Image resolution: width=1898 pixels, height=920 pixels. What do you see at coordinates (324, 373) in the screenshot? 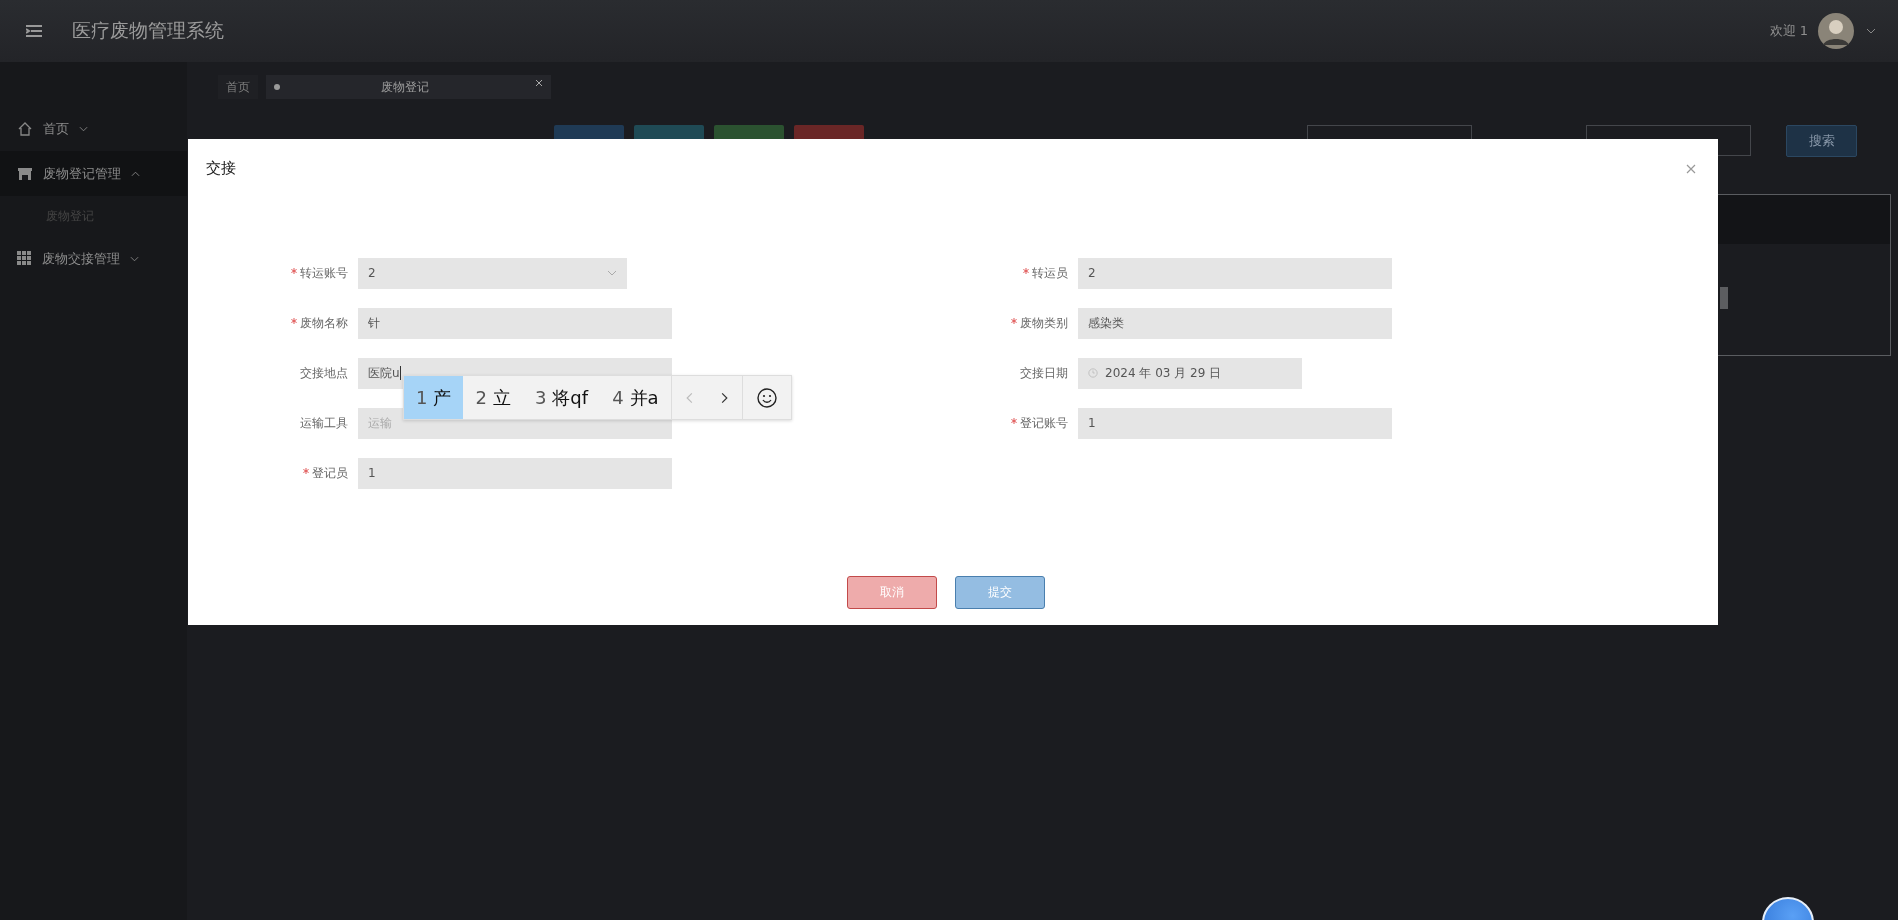
I see `field-label: 交接地点` at bounding box center [324, 373].